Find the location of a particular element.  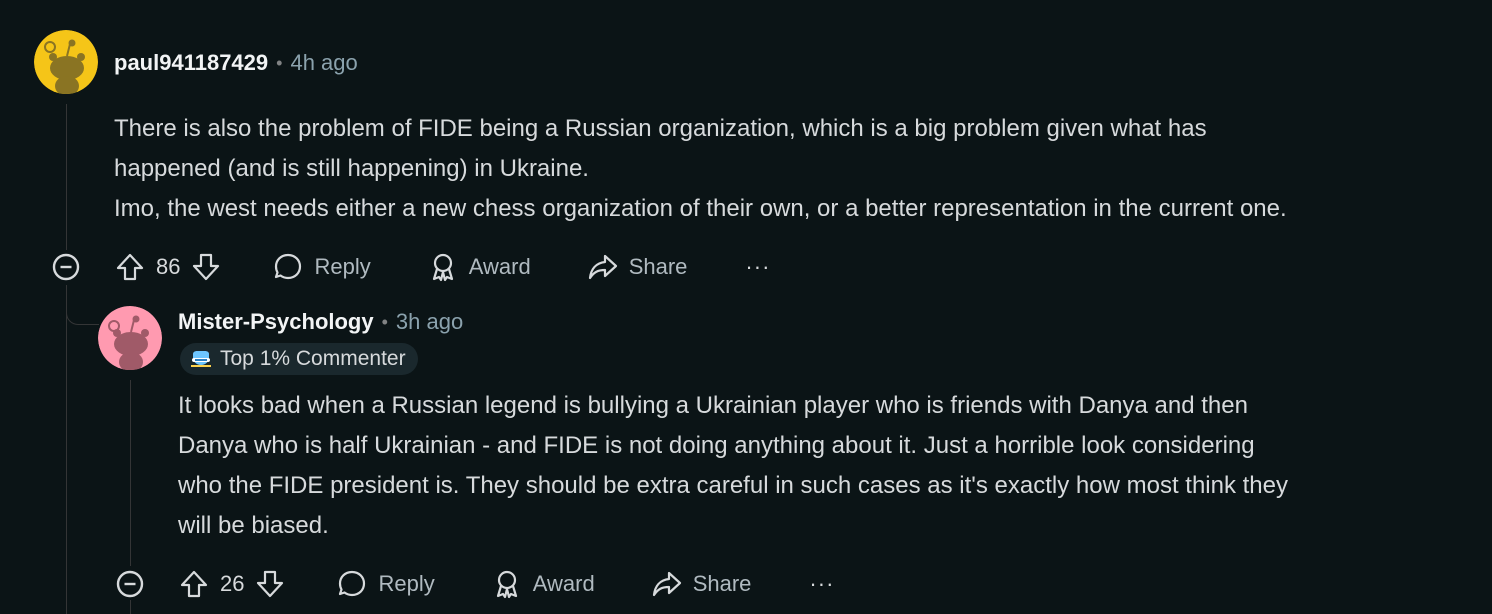

vote-count: 26 is located at coordinates (232, 583).